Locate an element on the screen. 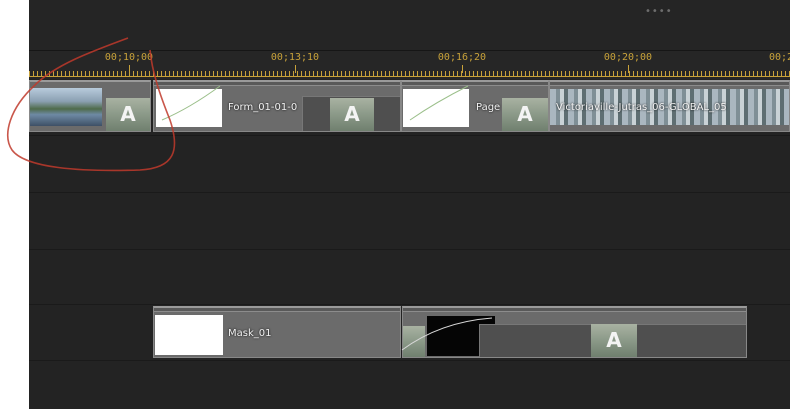 This screenshot has height=409, width=790. thumbnail-curve-mask is located at coordinates (447, 334).